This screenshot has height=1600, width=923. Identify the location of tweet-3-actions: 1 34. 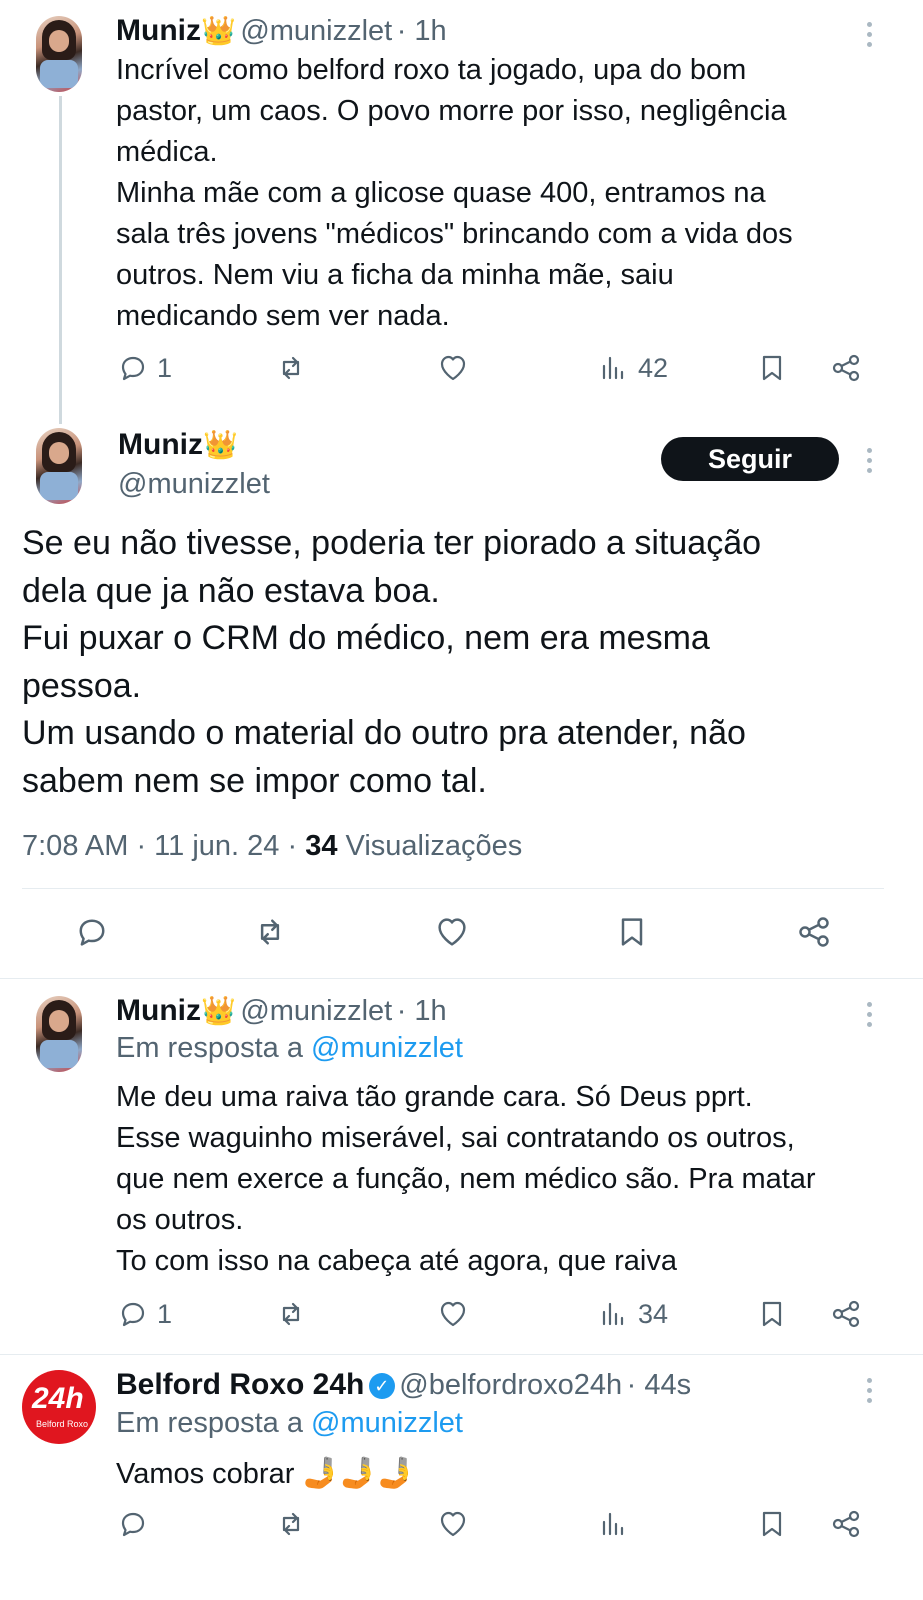
(461, 1318).